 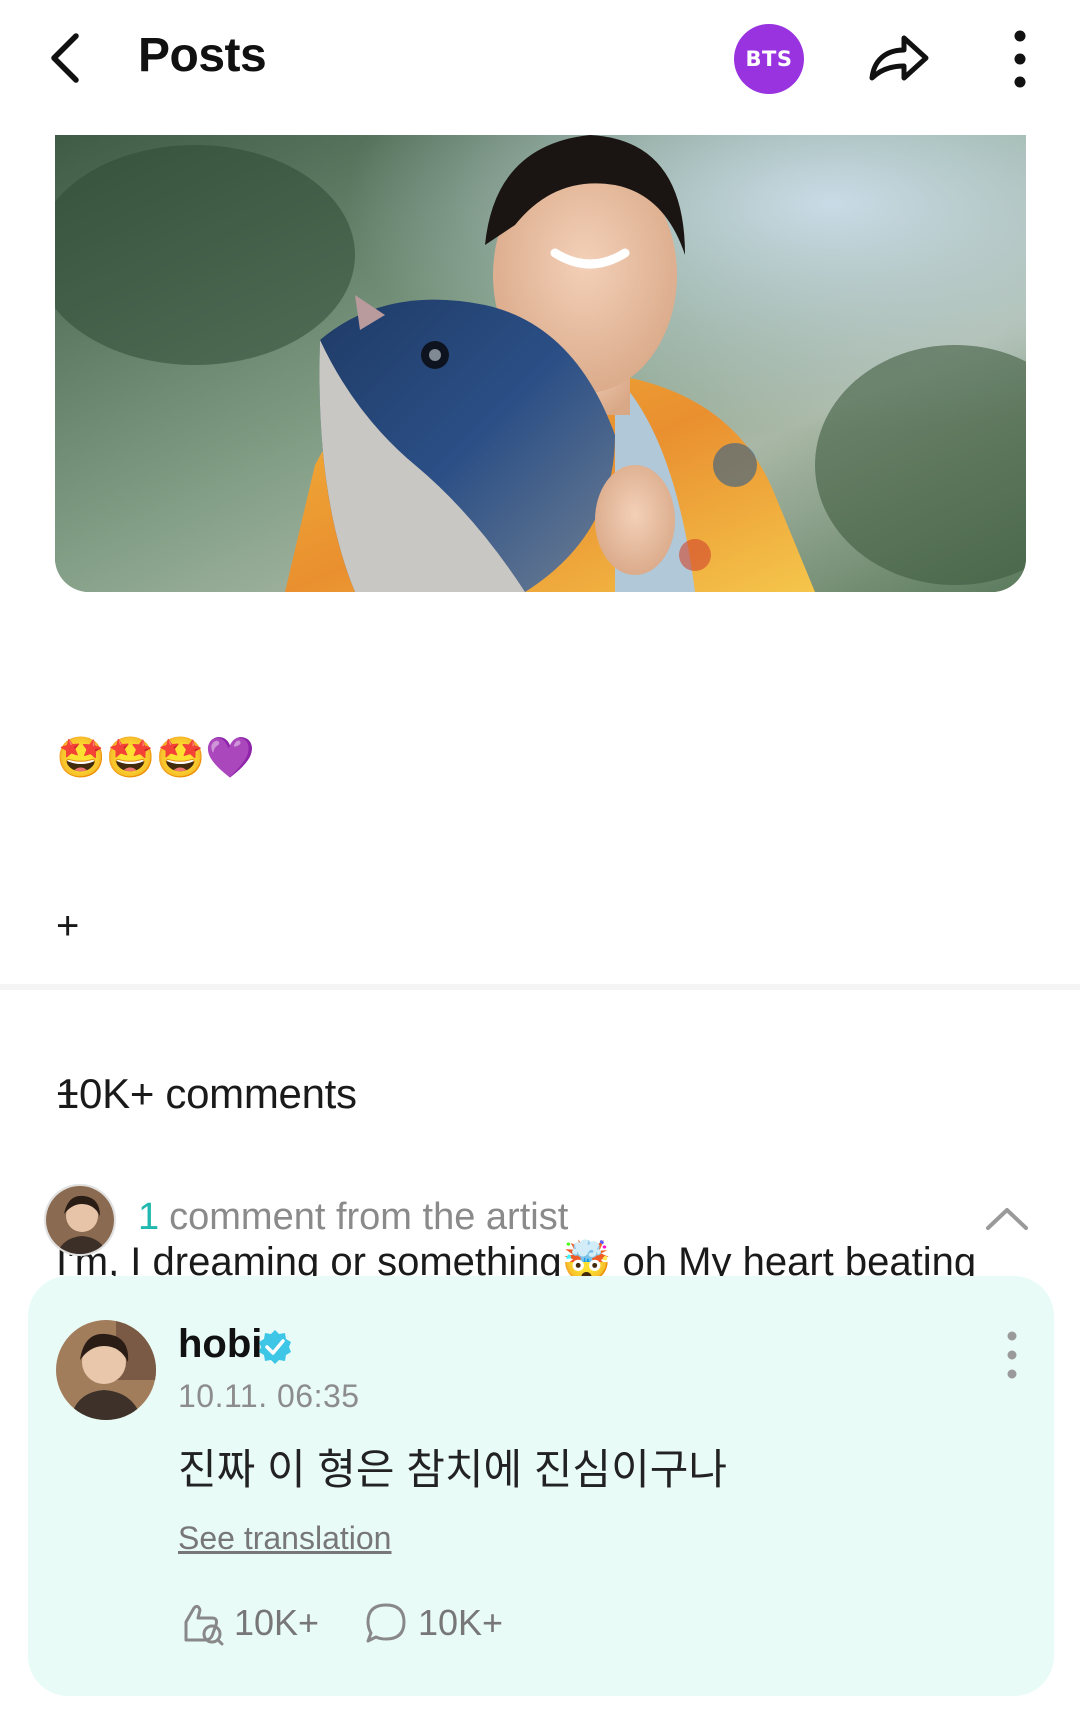 I want to click on section-divider, so click(x=540, y=987).